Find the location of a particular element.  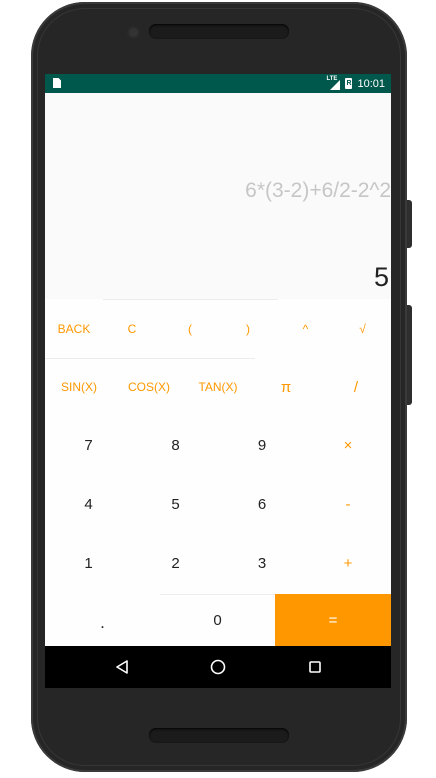

sim-card-icon is located at coordinates (57, 83).